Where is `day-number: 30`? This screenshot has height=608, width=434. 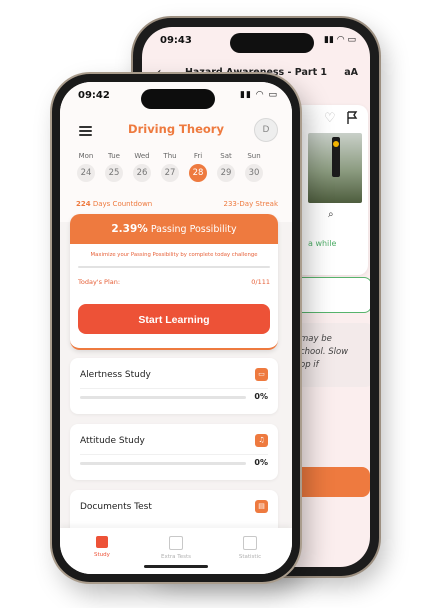 day-number: 30 is located at coordinates (254, 173).